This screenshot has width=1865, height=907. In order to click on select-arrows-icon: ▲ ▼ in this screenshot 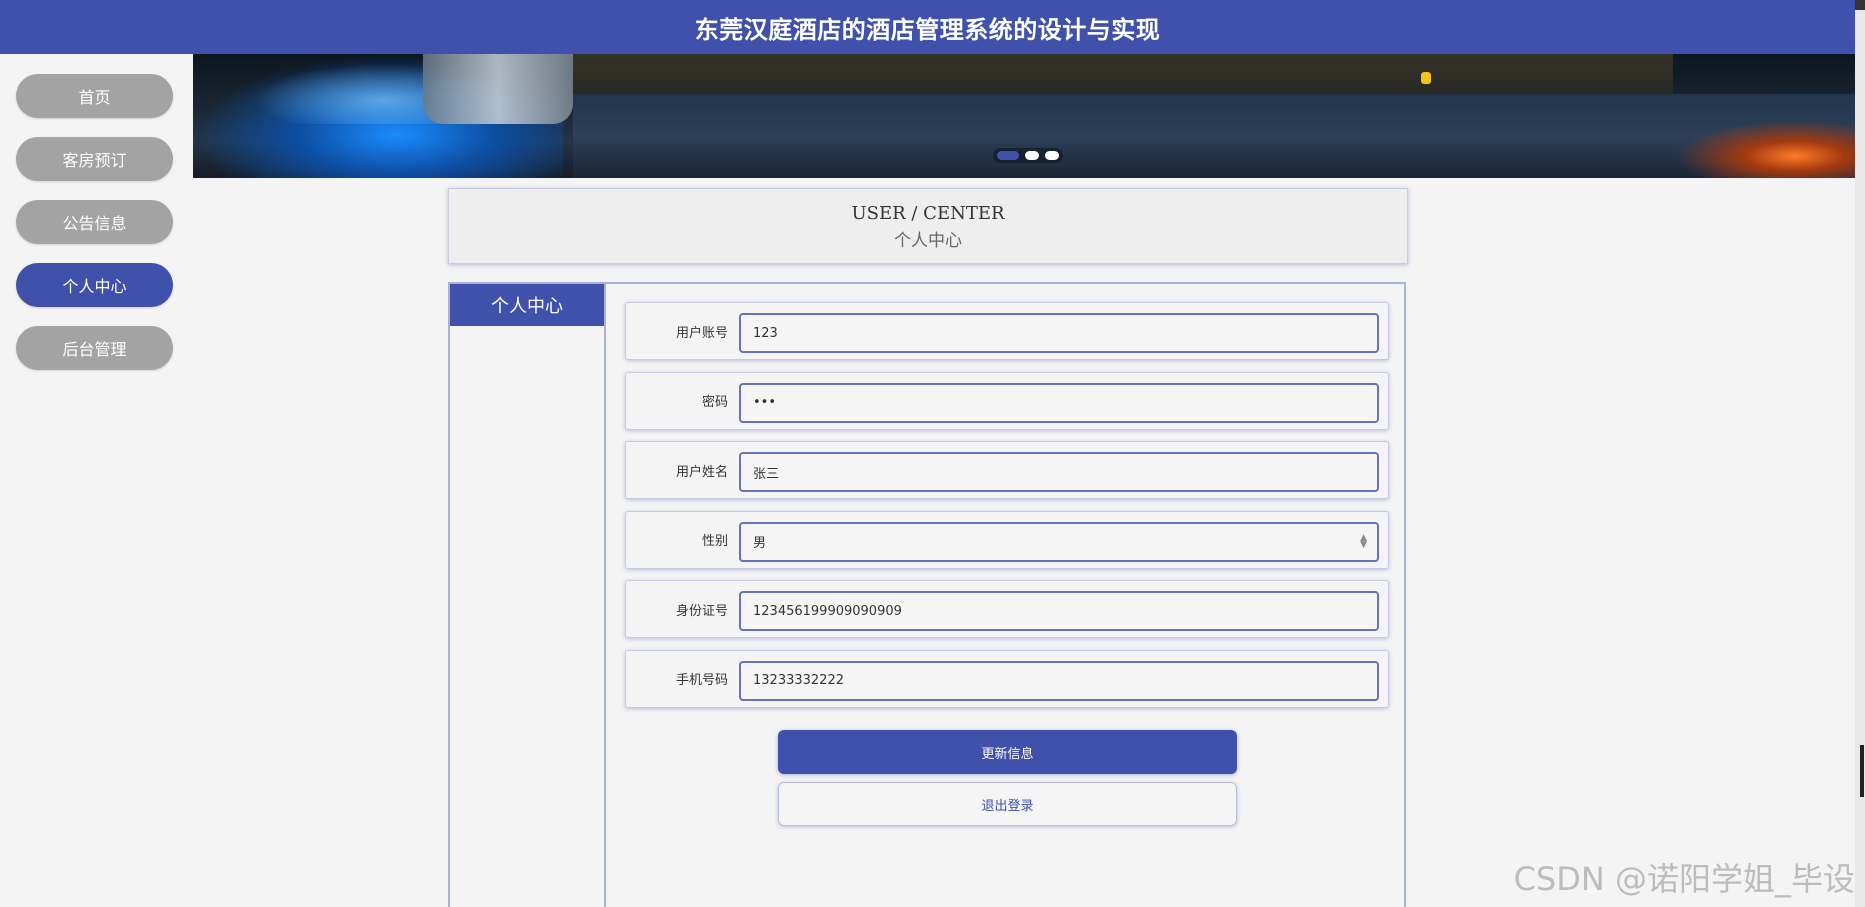, I will do `click(1363, 541)`.